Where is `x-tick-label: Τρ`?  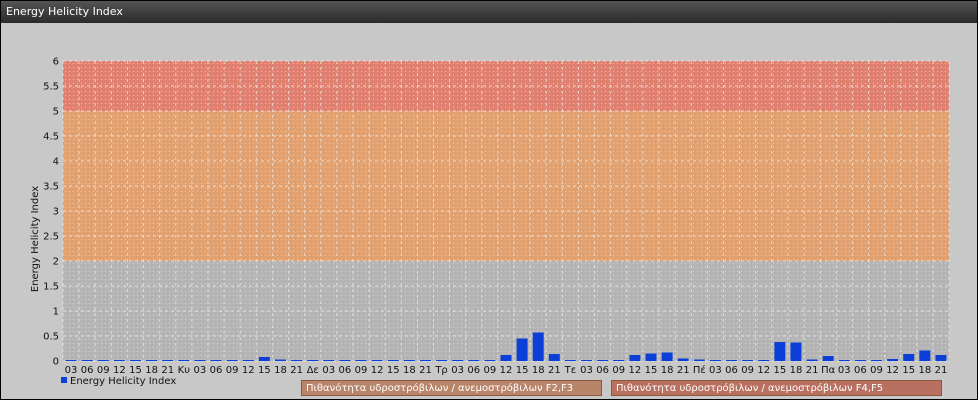
x-tick-label: Τρ is located at coordinates (440, 370).